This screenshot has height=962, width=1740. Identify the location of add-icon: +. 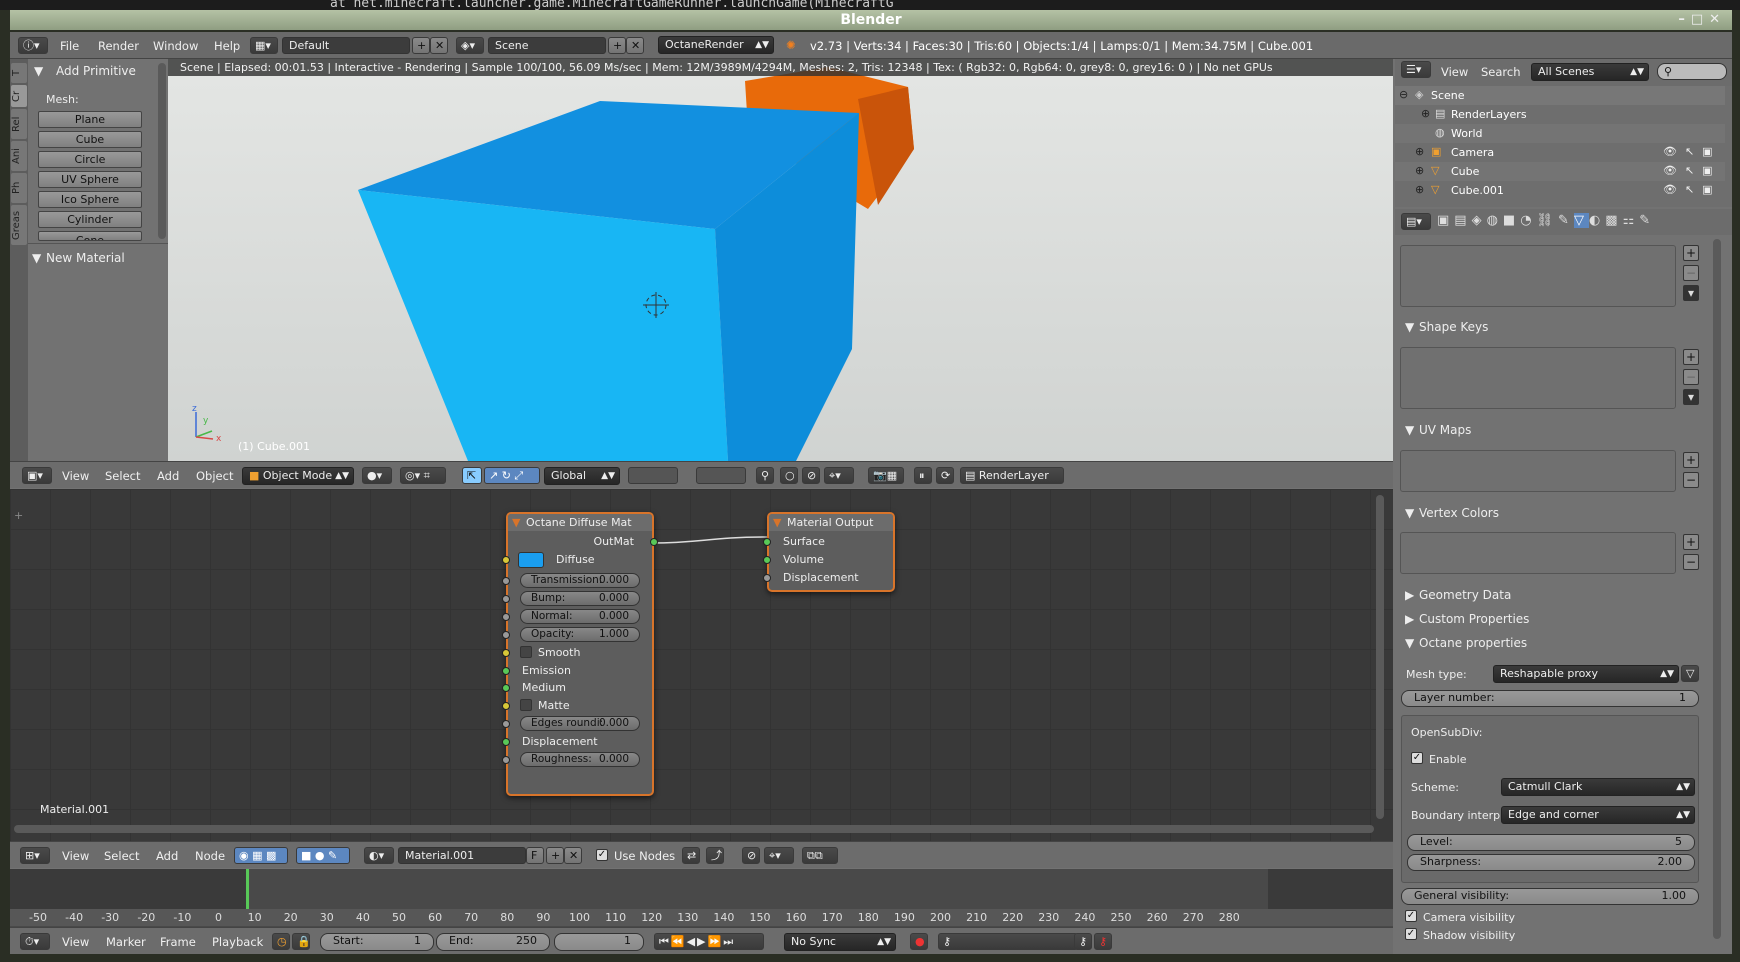
(1691, 542).